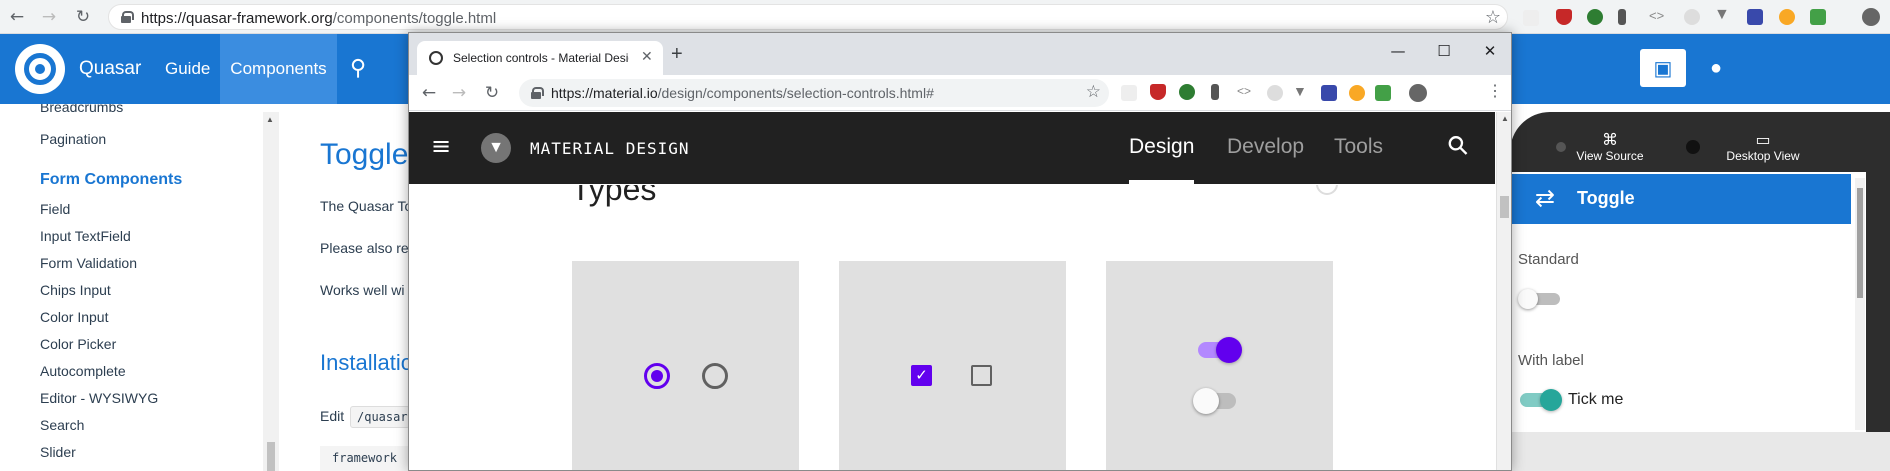  What do you see at coordinates (981, 375) in the screenshot?
I see `checkbox-unchecked` at bounding box center [981, 375].